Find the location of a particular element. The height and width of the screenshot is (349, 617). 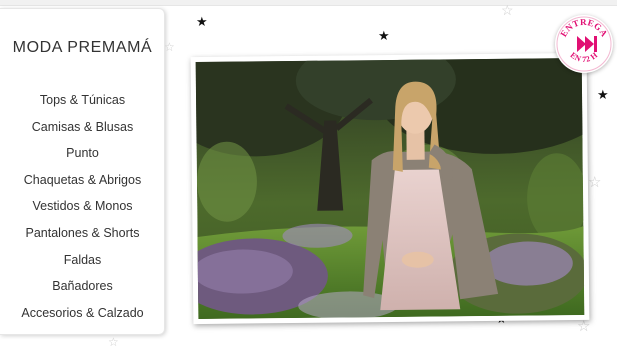

menu-item-tops-tunicas: Tops & Túnicas is located at coordinates (82, 100).